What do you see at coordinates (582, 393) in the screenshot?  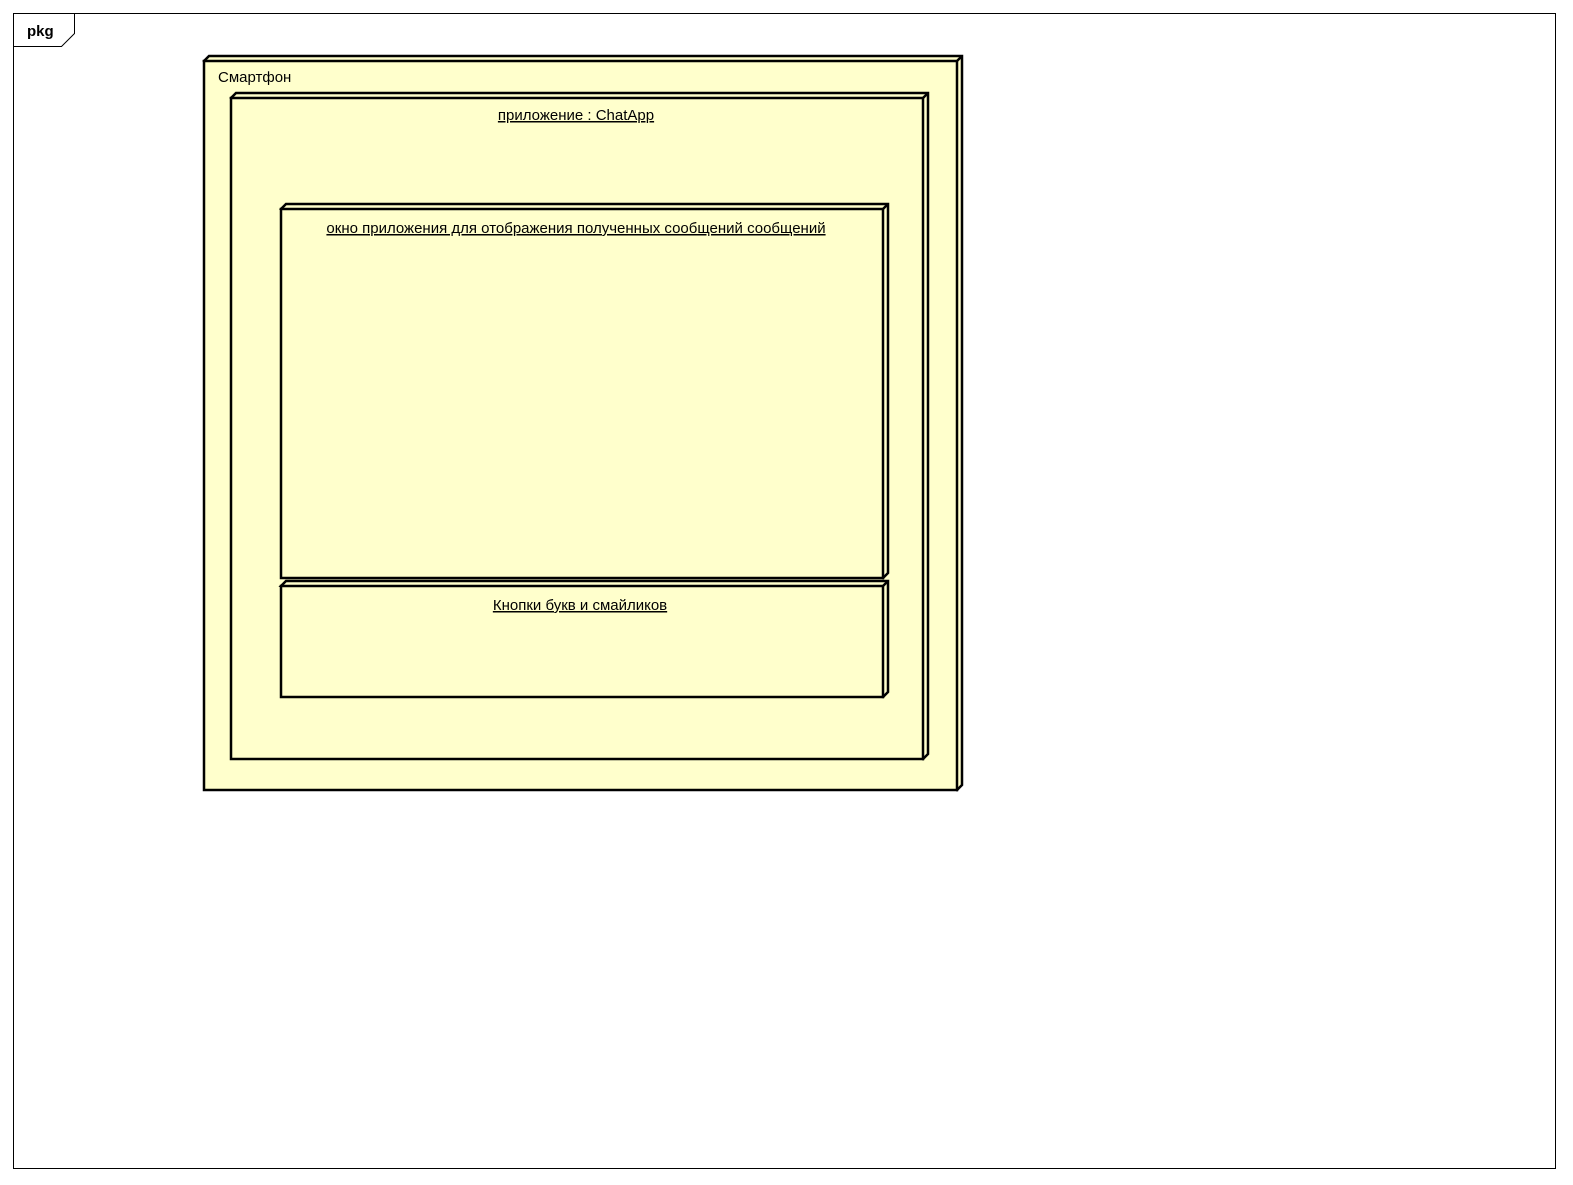 I see `node-message-window-face` at bounding box center [582, 393].